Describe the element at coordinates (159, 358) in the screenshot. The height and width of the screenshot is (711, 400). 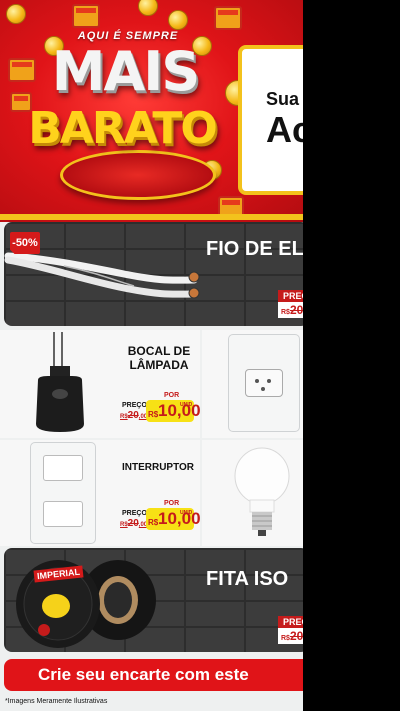
I see `product-label: BOCAL DE LÂMPADA` at that location.